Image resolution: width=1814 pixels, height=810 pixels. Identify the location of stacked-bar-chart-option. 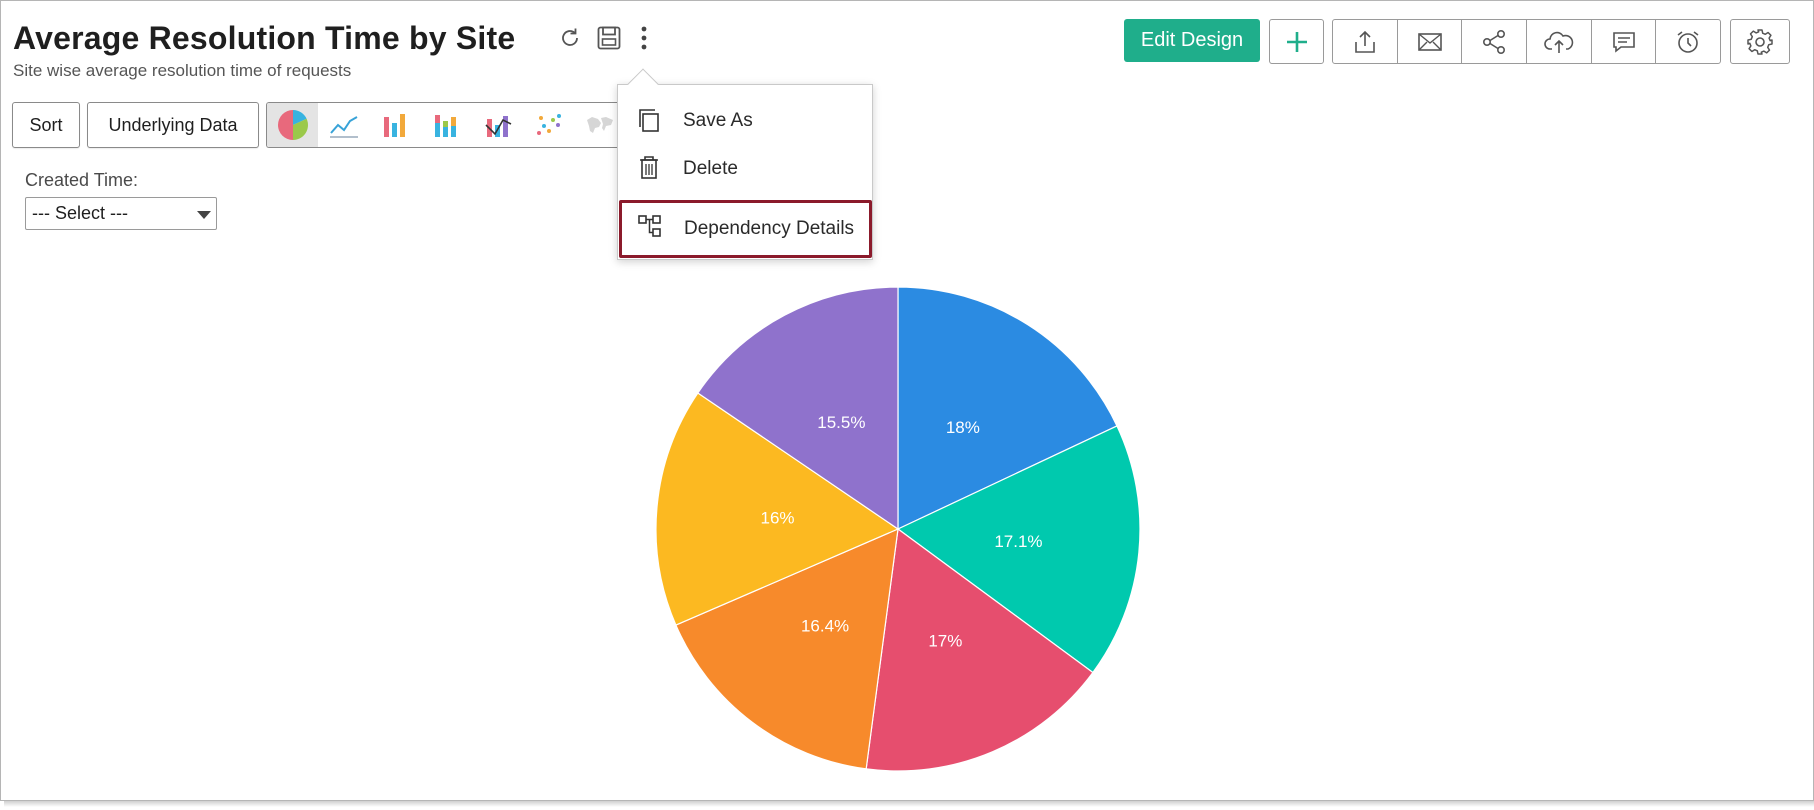
(446, 125).